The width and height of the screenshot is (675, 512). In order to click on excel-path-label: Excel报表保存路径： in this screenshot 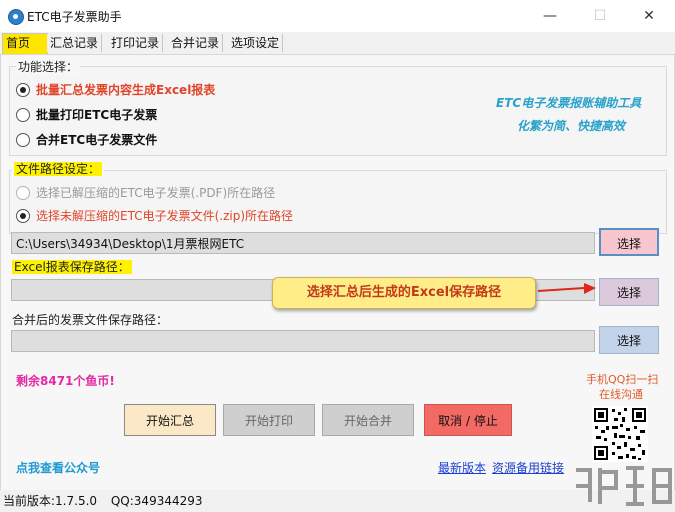, I will do `click(72, 266)`.